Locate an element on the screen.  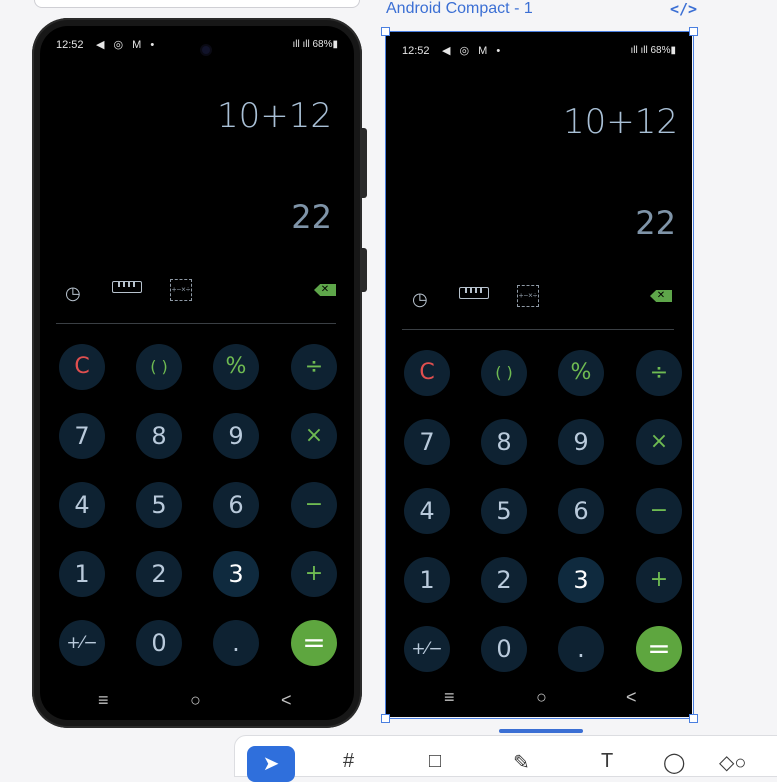
bottom-toolbar: ➤ # □ ✎ T ◯ ◇○ is located at coordinates (505, 758).